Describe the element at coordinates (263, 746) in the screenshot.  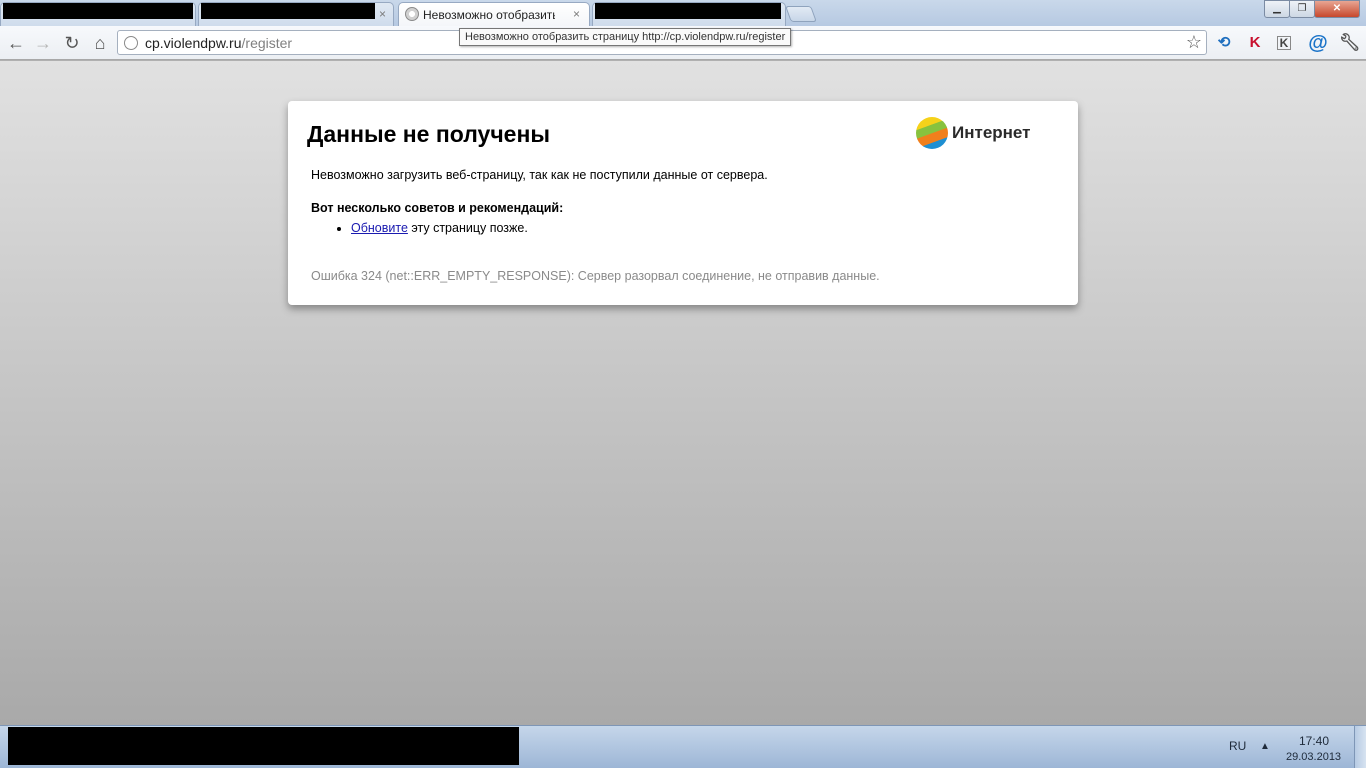
I see `redacted-taskbar-items` at that location.